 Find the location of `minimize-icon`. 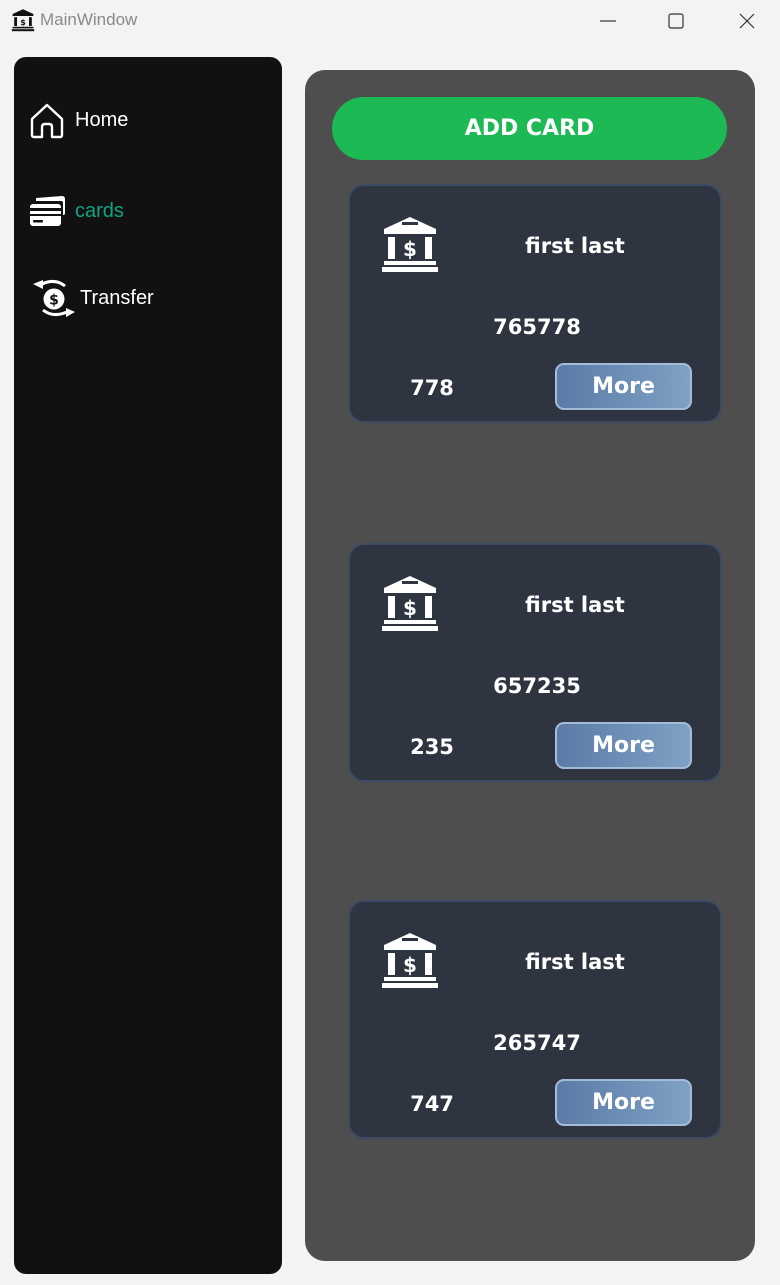

minimize-icon is located at coordinates (608, 21).